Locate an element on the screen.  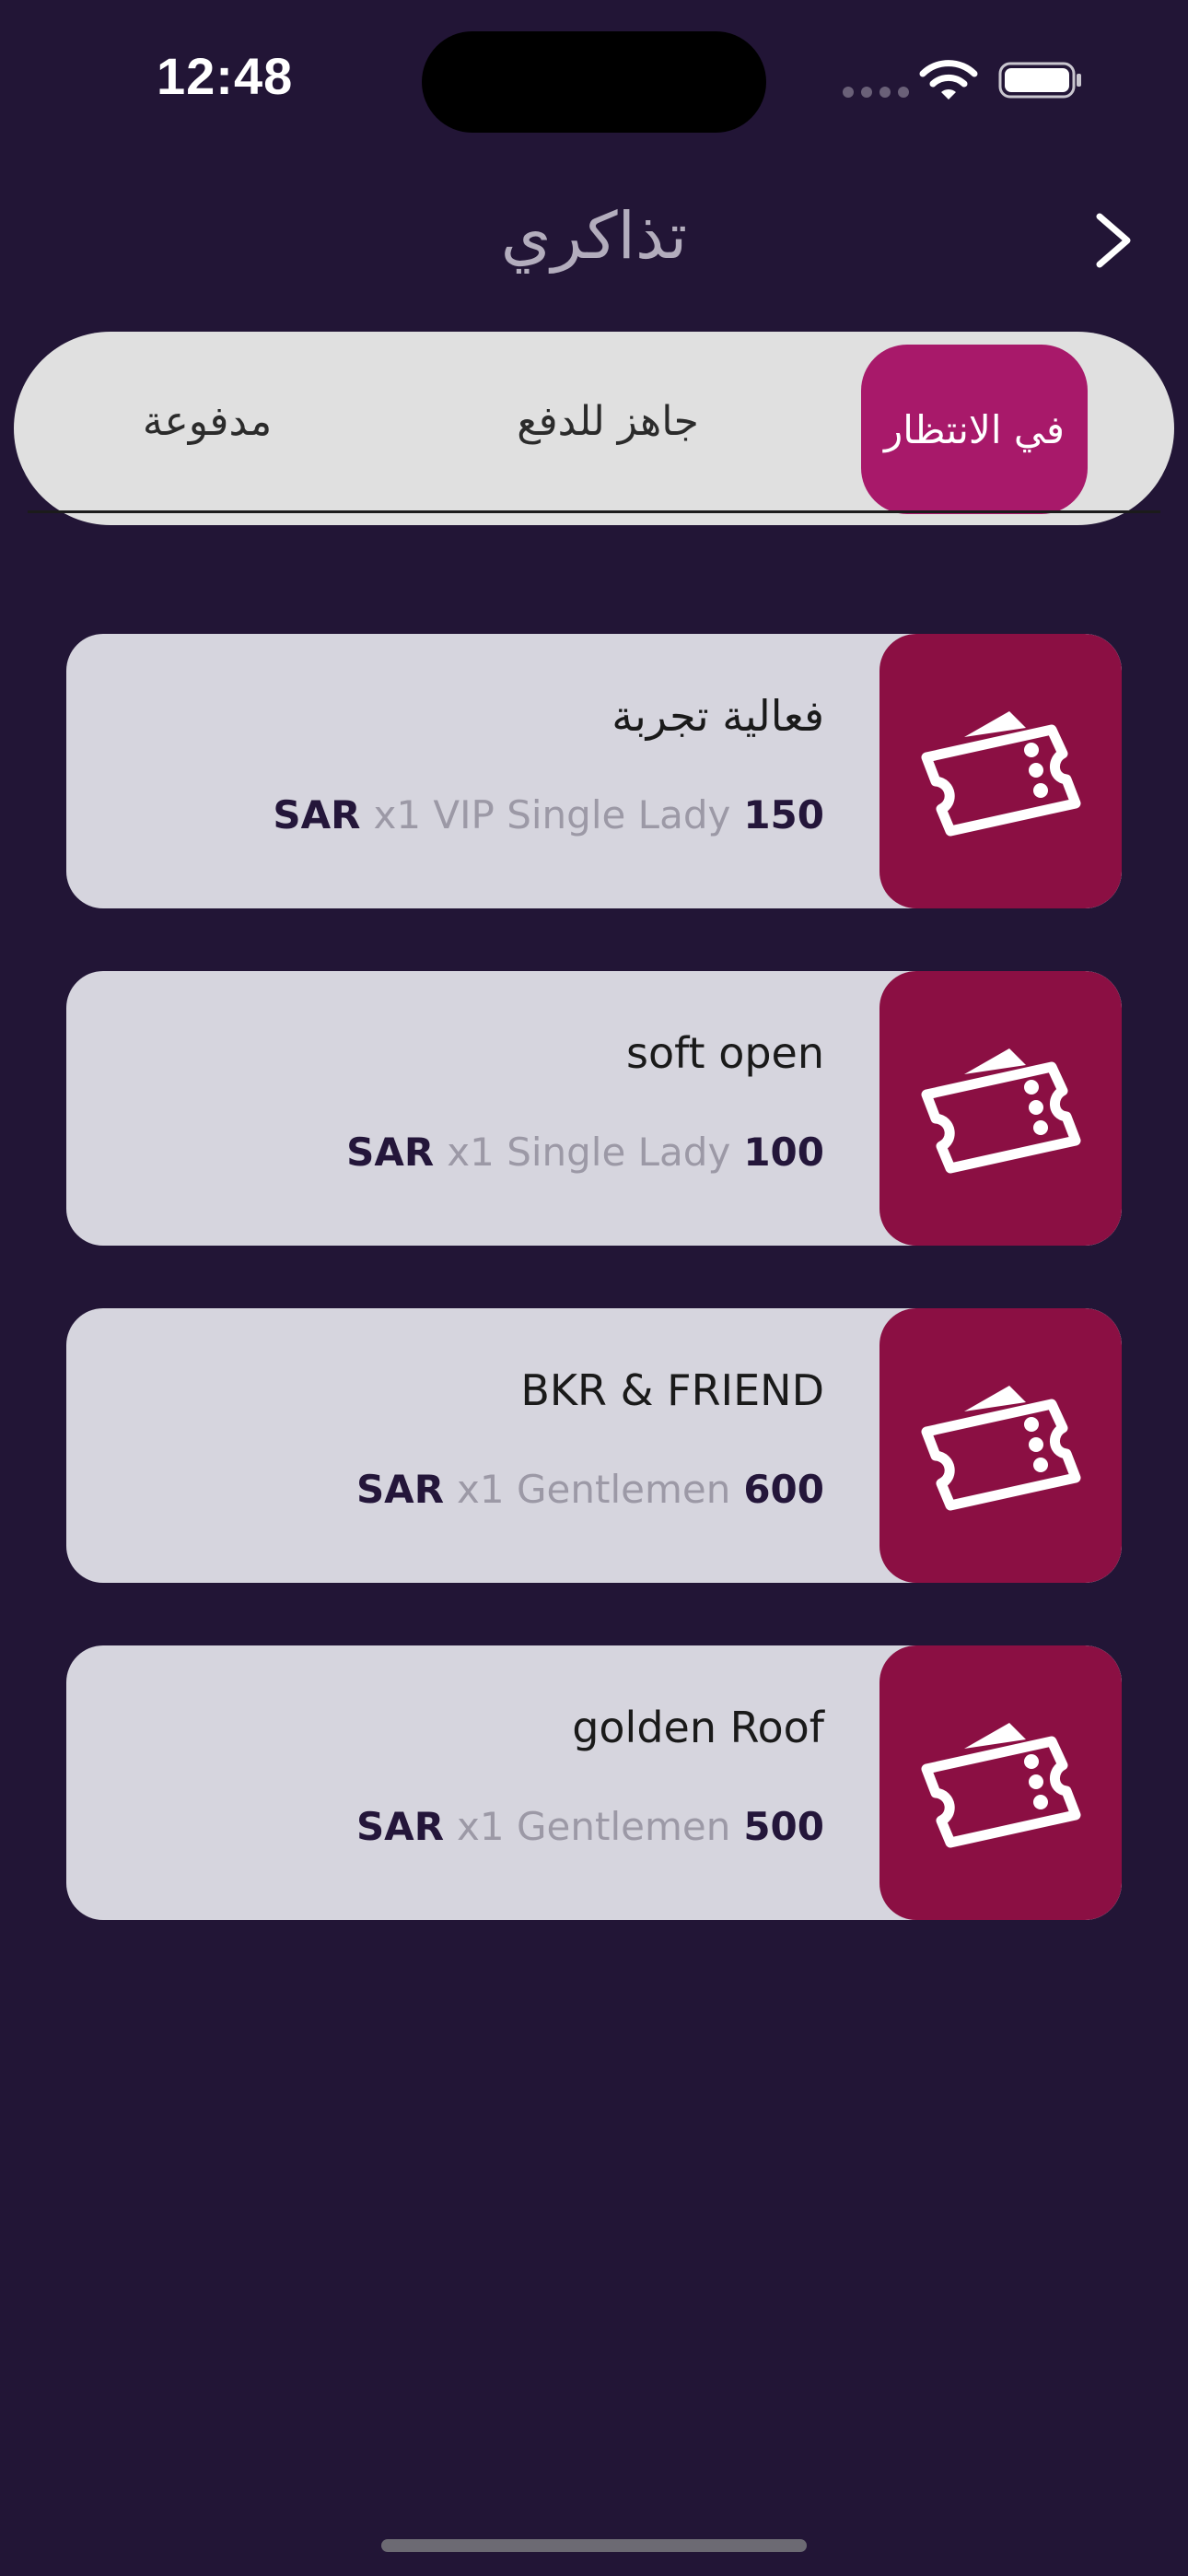
page-title: تذاكري is located at coordinates (594, 236).